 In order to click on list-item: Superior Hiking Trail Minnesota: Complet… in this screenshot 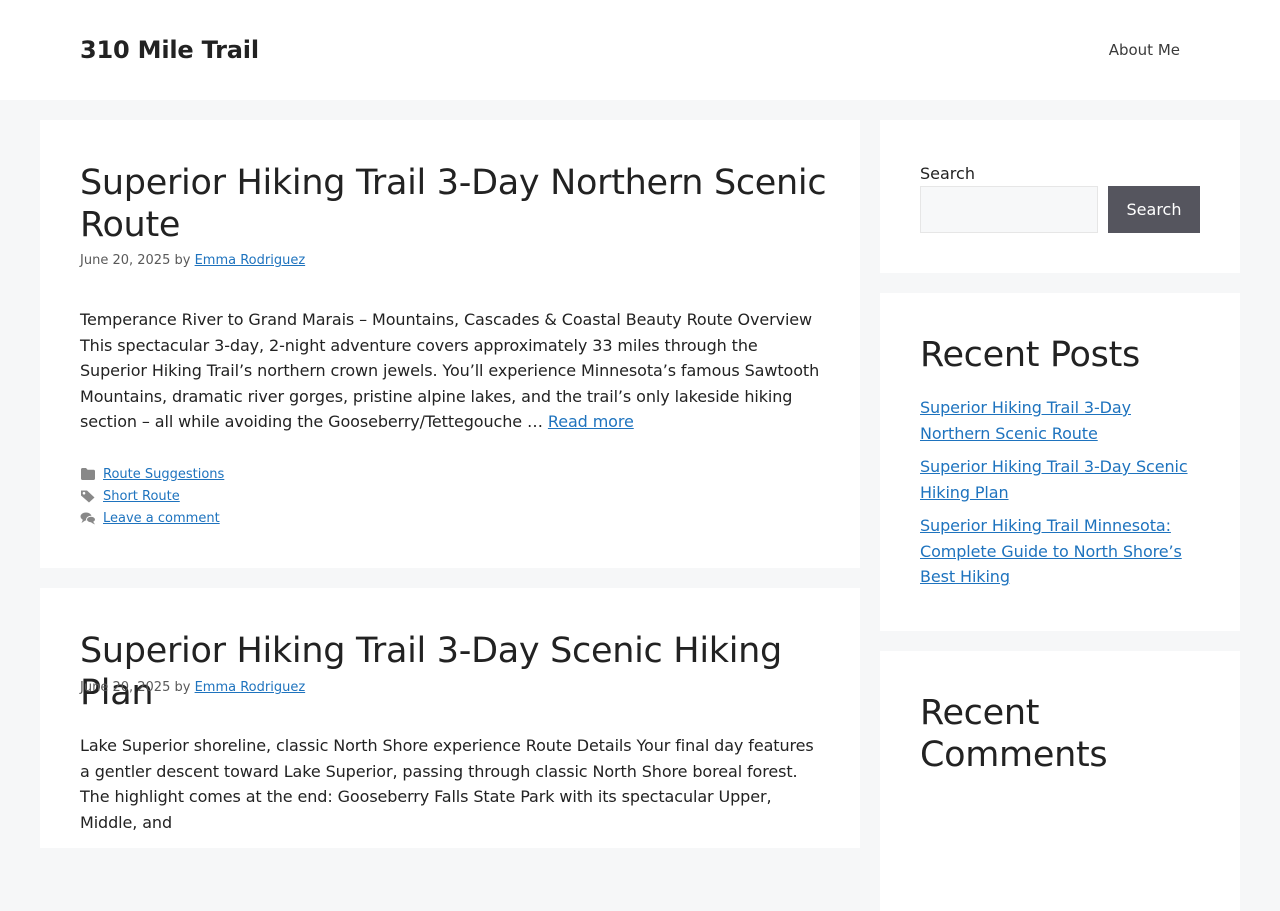, I will do `click(1060, 551)`.